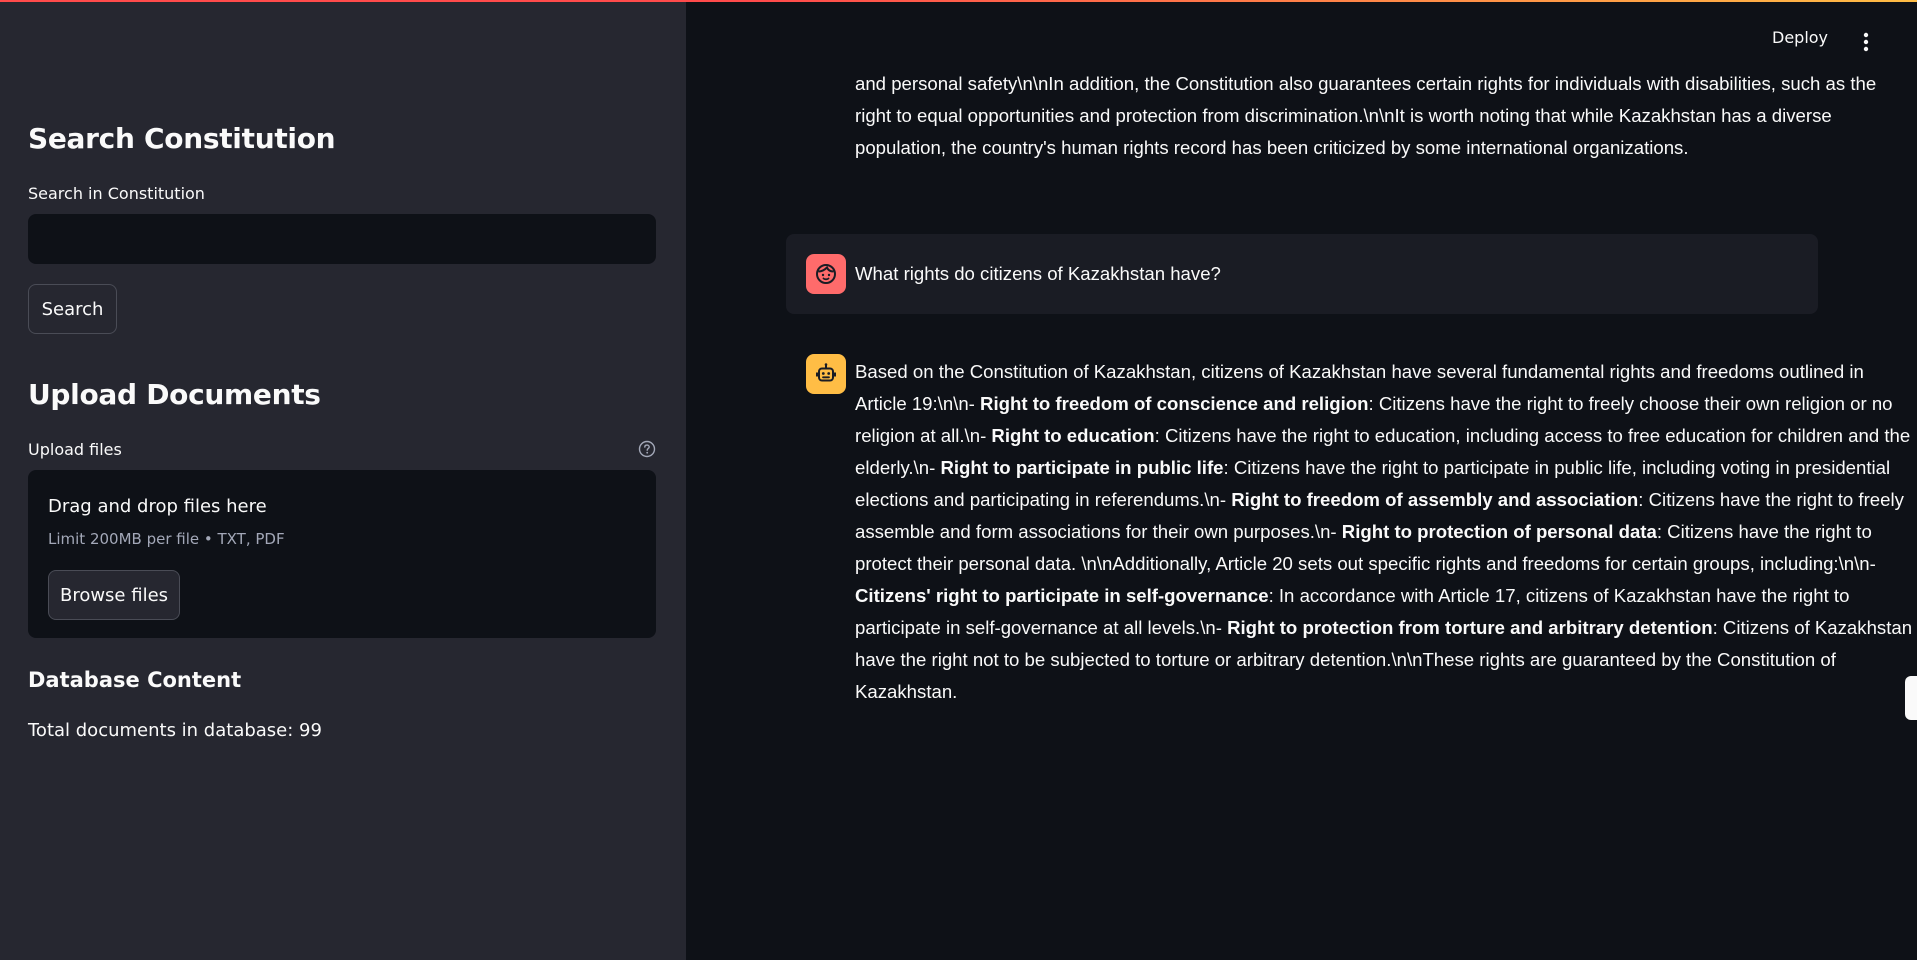 The height and width of the screenshot is (960, 1917). What do you see at coordinates (166, 539) in the screenshot?
I see `dropzone-limit-text: Limit 200MB per file • TXT, PDF` at bounding box center [166, 539].